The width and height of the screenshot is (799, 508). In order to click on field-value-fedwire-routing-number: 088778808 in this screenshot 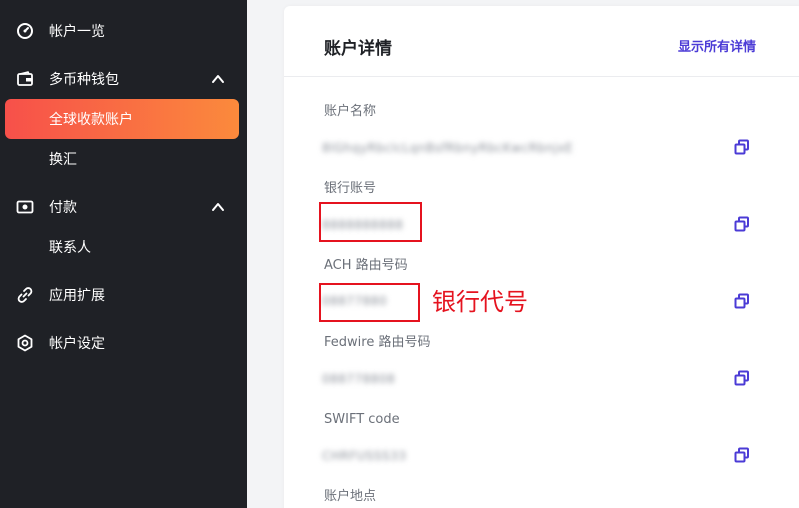, I will do `click(359, 379)`.